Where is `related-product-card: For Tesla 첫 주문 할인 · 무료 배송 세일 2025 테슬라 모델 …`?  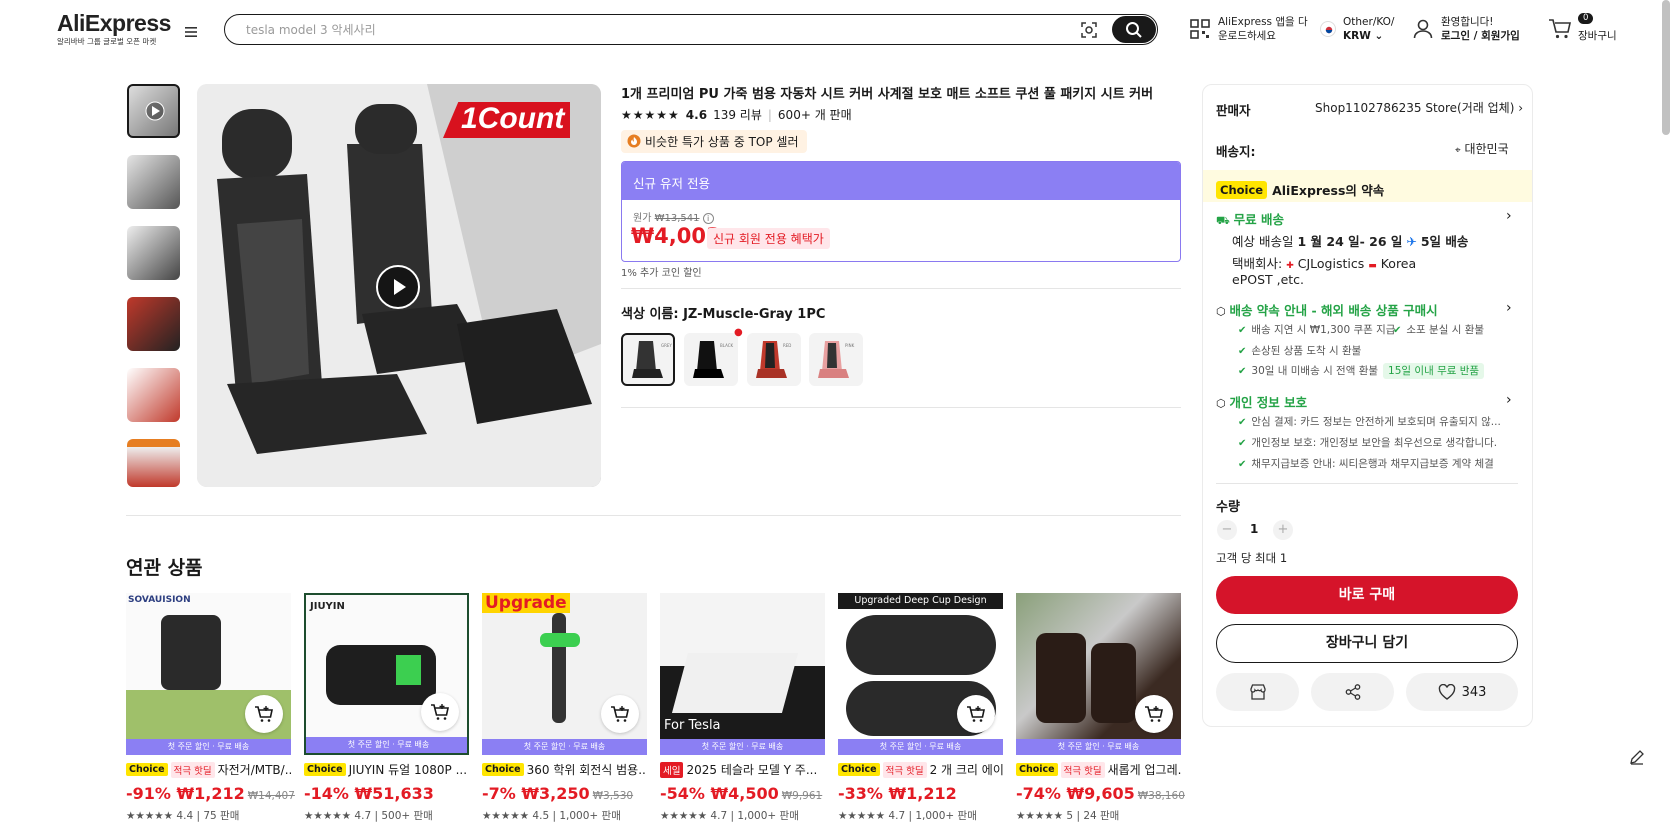
related-product-card: For Tesla 첫 주문 할인 · 무료 배송 세일 2025 테슬라 모델 … is located at coordinates (742, 708).